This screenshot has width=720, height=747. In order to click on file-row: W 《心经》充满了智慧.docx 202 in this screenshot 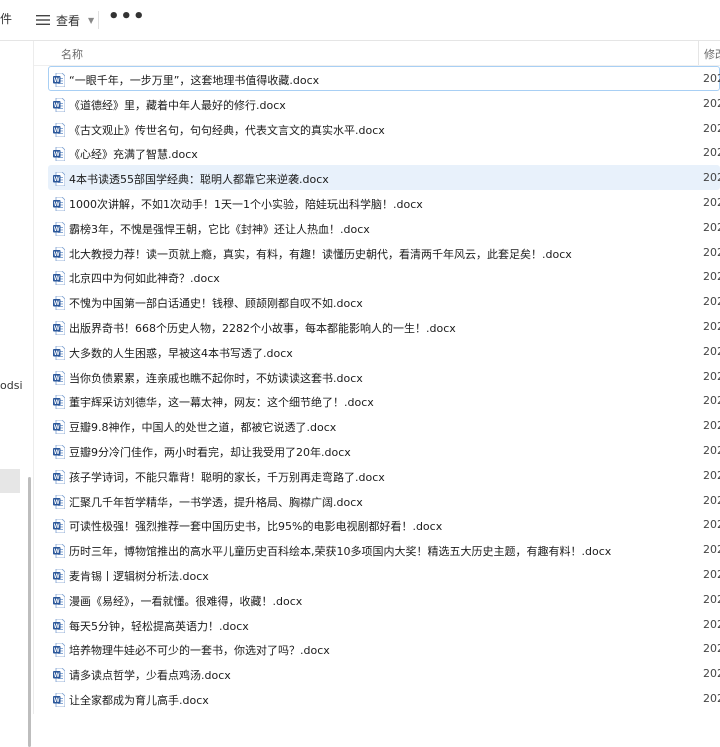, I will do `click(384, 152)`.